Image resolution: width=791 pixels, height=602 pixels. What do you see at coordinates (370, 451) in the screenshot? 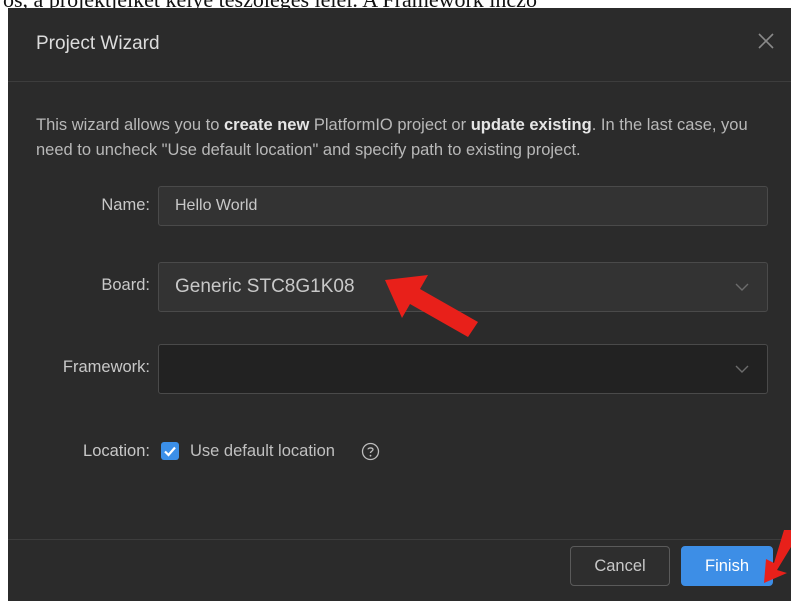
I see `help-icon` at bounding box center [370, 451].